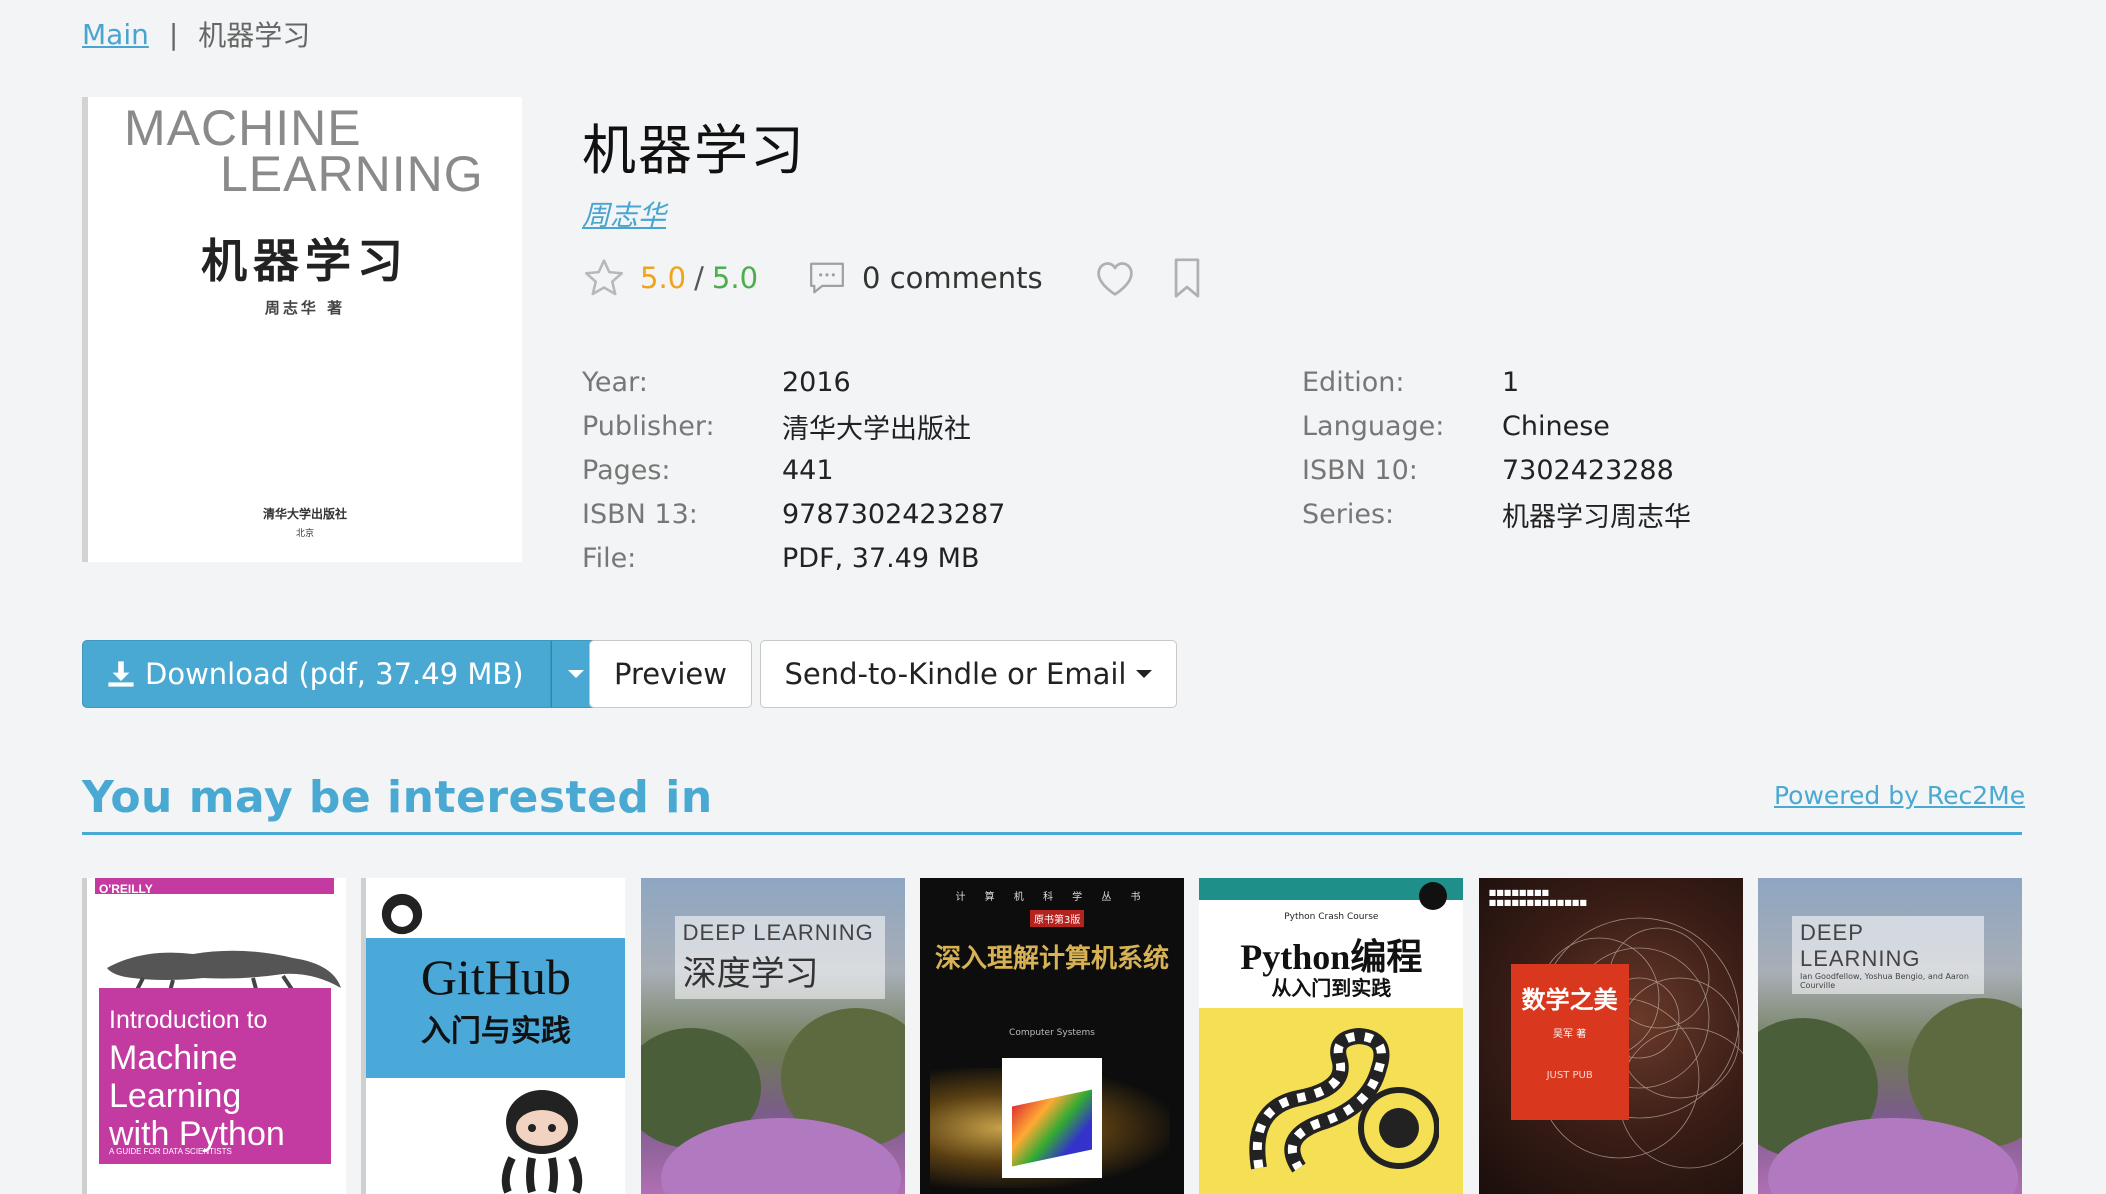 The width and height of the screenshot is (2106, 1194). Describe the element at coordinates (495, 977) in the screenshot. I see `book-title: GitHub` at that location.